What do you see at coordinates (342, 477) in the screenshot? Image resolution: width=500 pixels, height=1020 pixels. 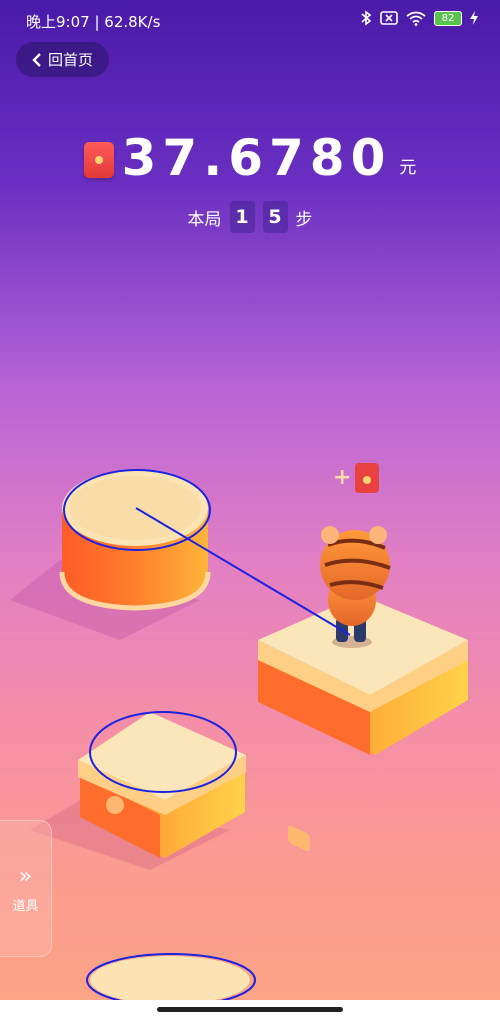 I see `bonus-plus: +` at bounding box center [342, 477].